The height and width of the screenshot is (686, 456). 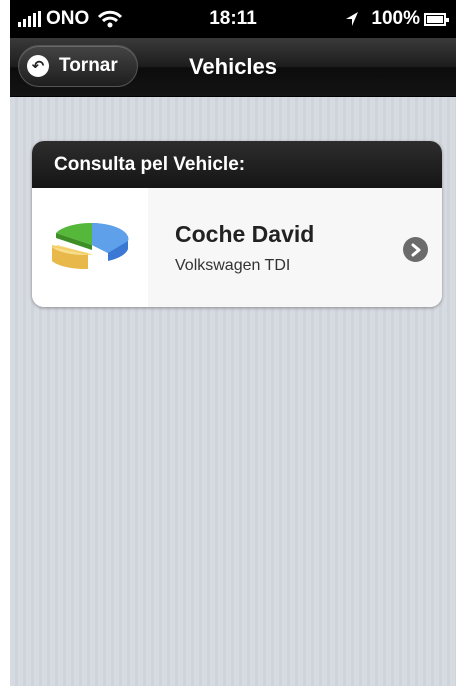 I want to click on vehicle-name: Coche David, so click(x=245, y=234).